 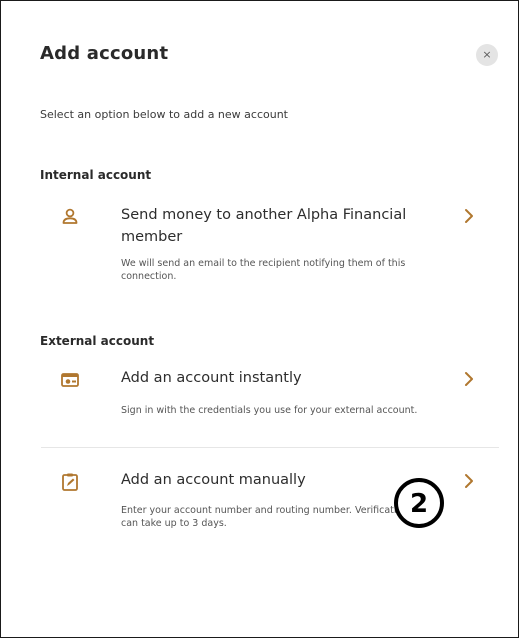 I want to click on close-button: ×, so click(x=487, y=55).